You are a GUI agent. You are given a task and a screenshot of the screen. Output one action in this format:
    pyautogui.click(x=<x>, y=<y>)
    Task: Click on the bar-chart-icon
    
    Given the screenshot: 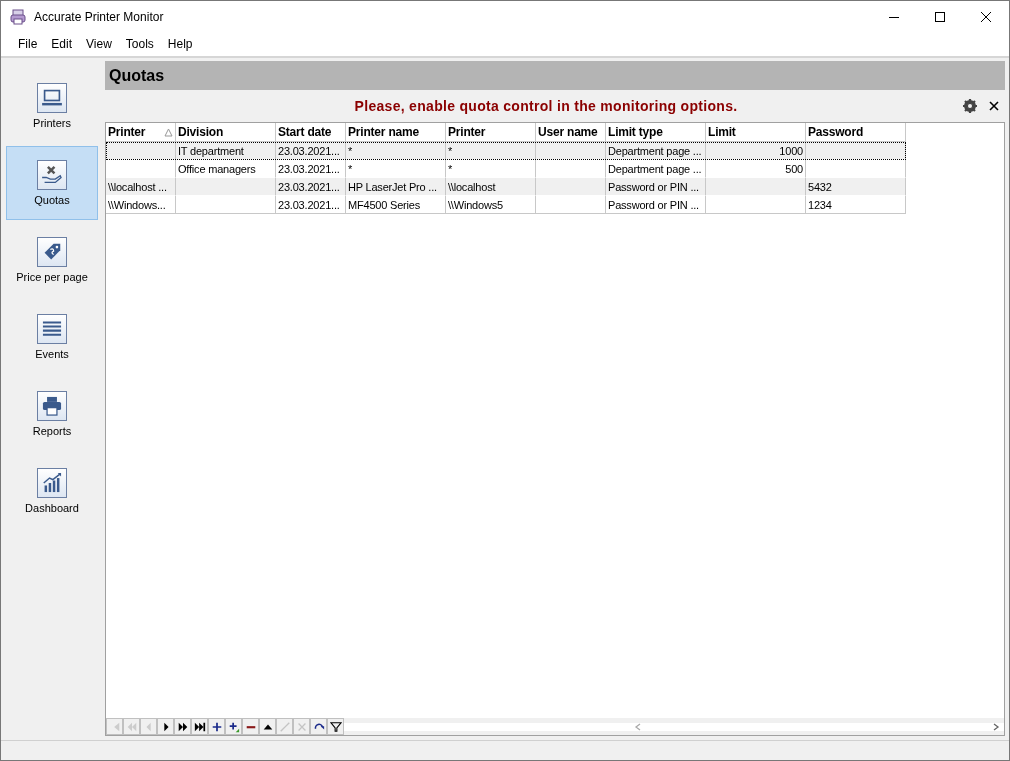 What is the action you would take?
    pyautogui.click(x=52, y=483)
    